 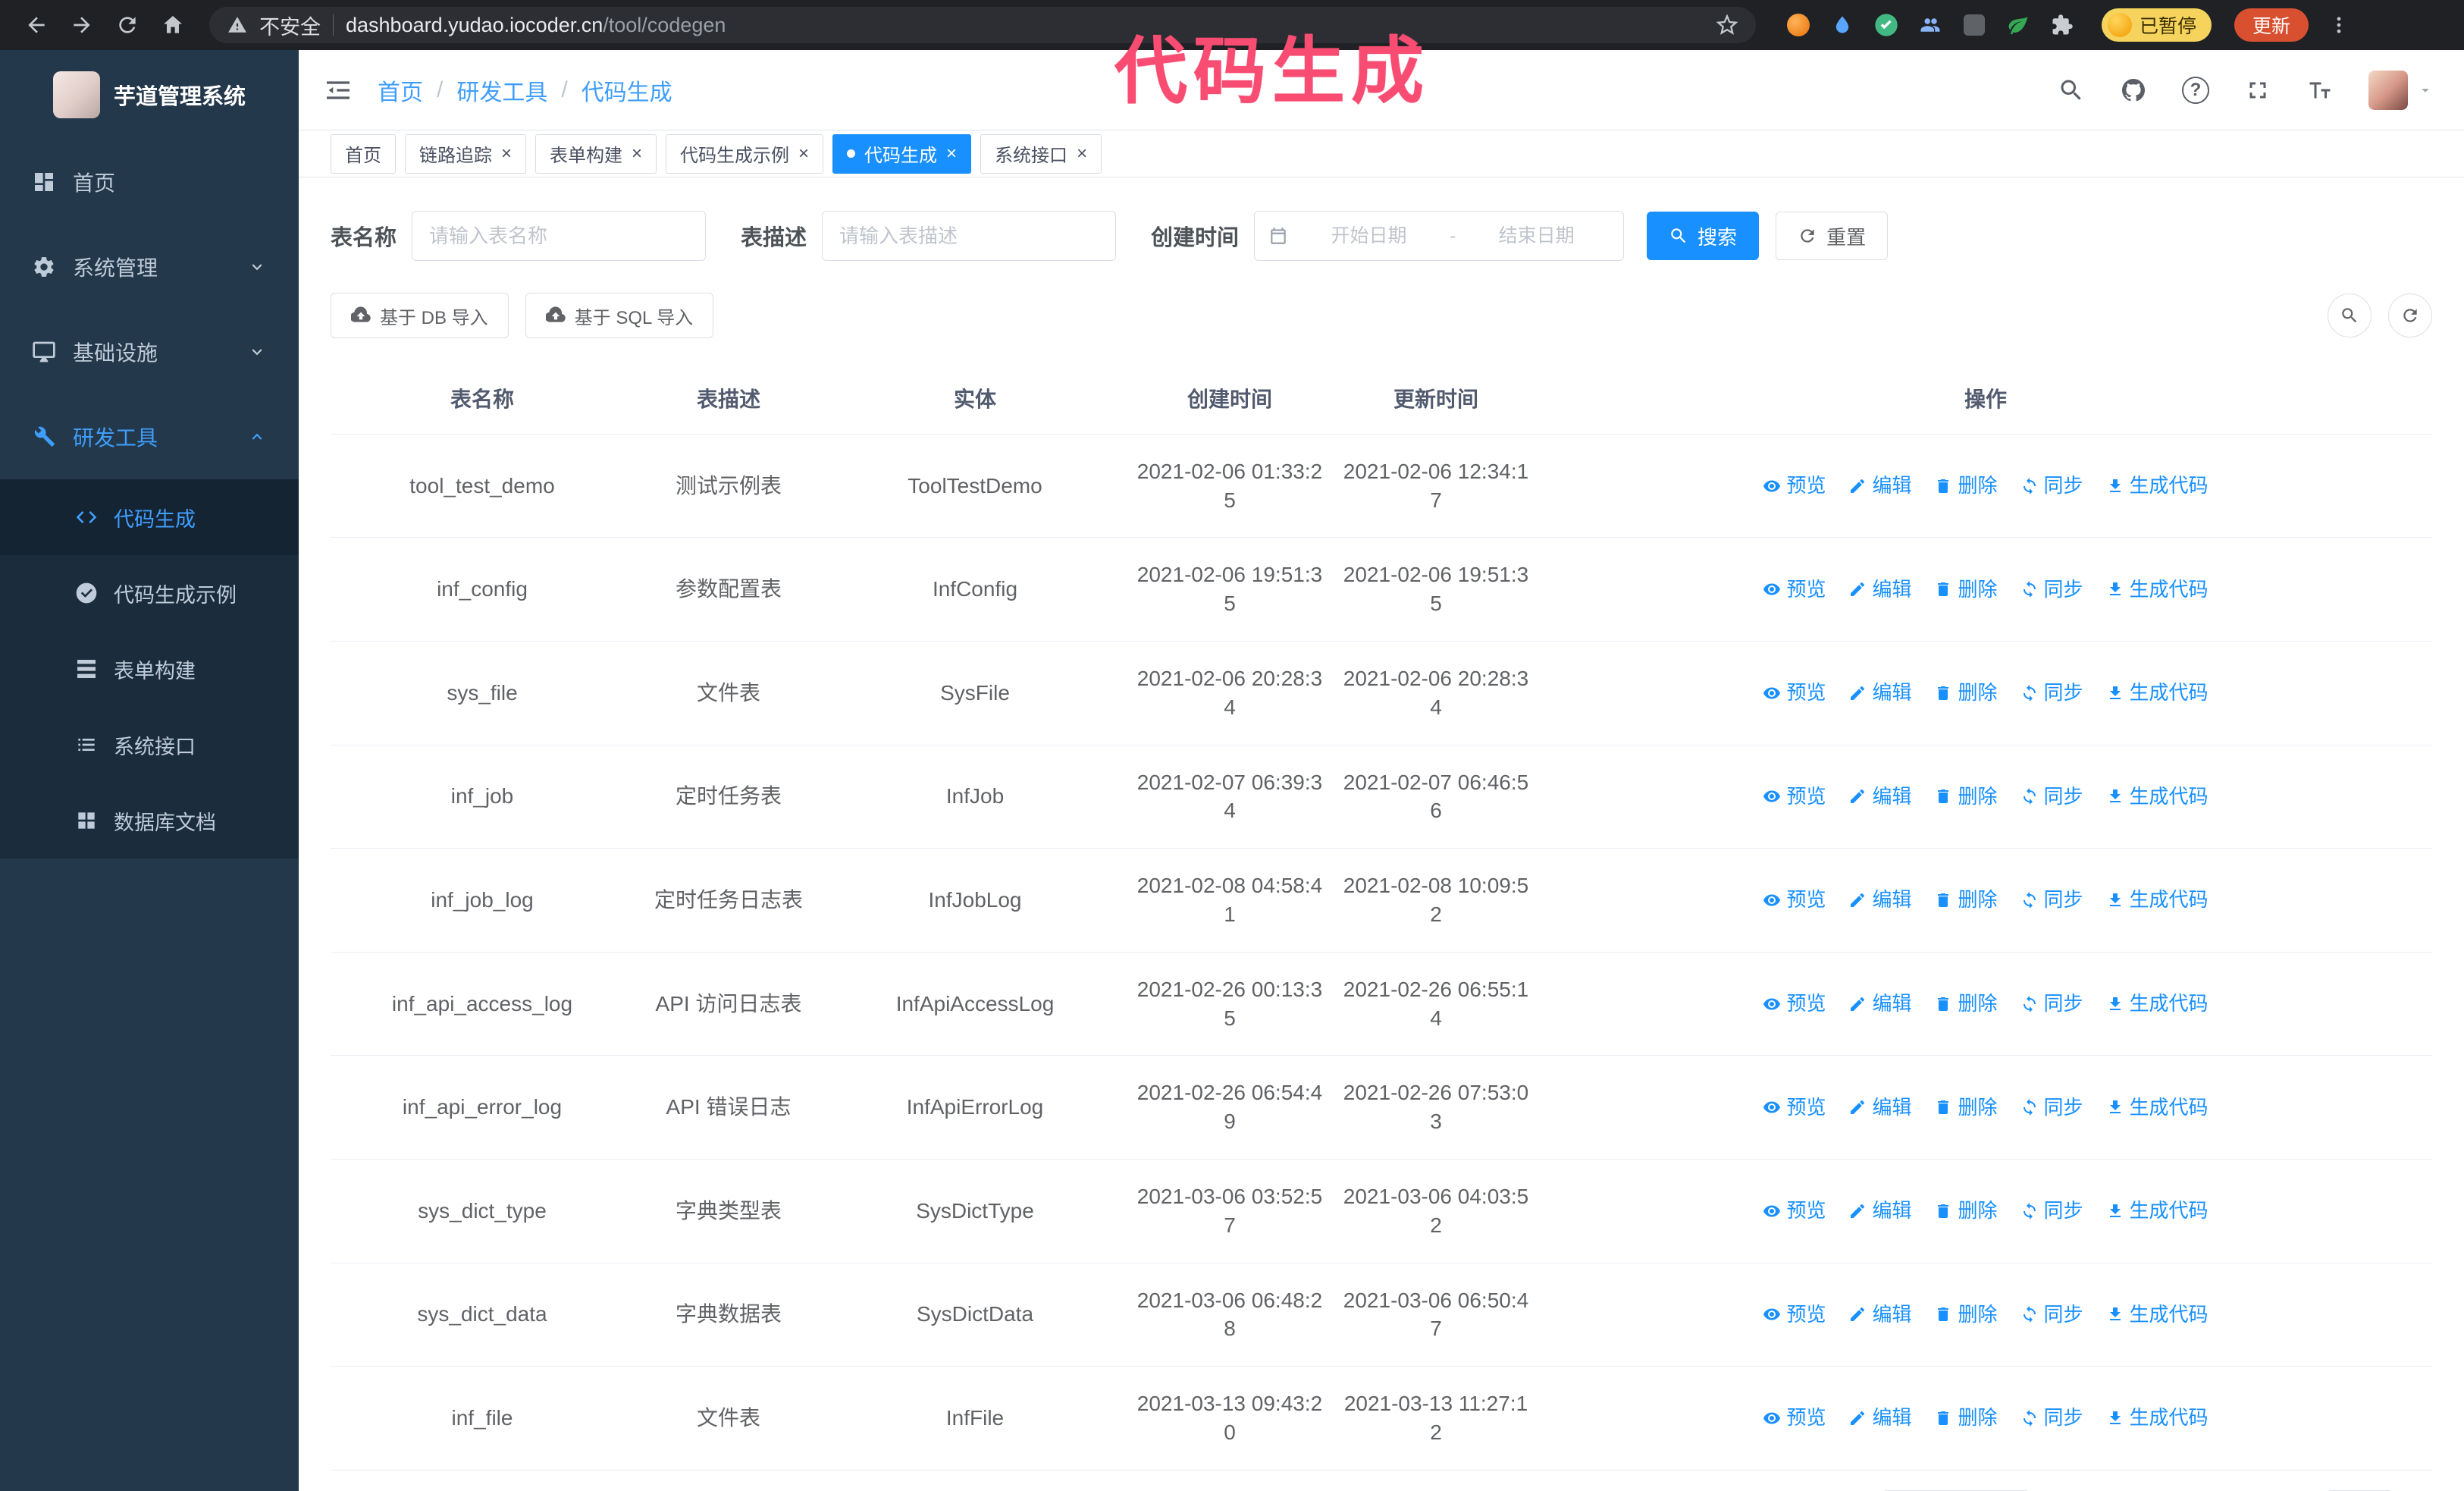 What do you see at coordinates (2271, 25) in the screenshot?
I see `chrome-update-button: 更新` at bounding box center [2271, 25].